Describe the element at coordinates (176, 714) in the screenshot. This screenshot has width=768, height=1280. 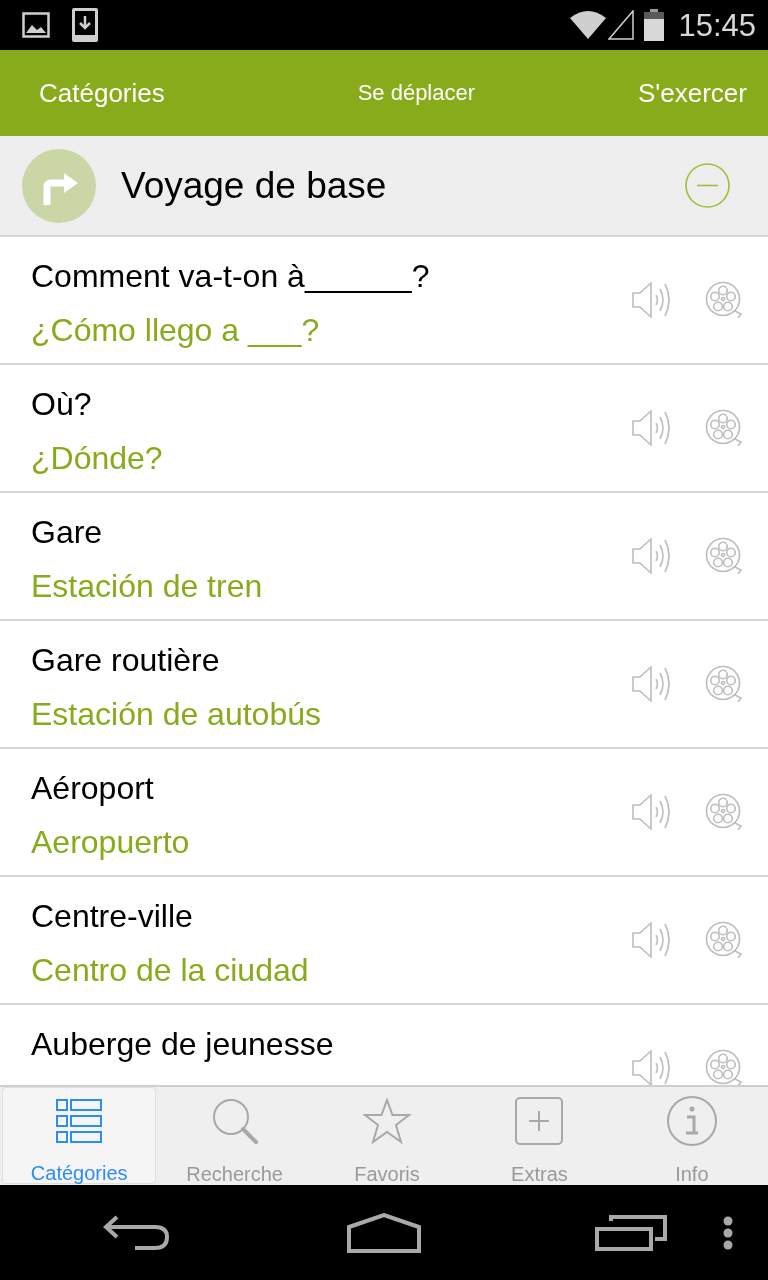
I see `translation-text: Estación de autobús` at that location.